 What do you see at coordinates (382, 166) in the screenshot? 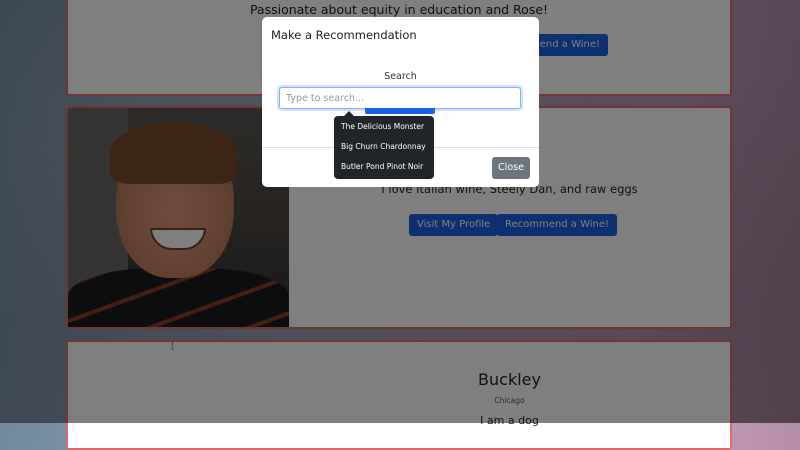
I see `dropdown-item: Butler Pond Pinot Noir` at bounding box center [382, 166].